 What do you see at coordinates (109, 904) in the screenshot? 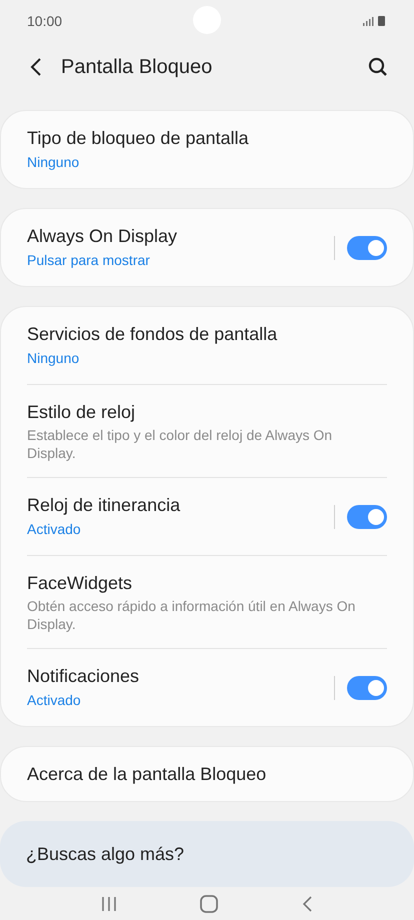
I see `recent-apps-icon` at bounding box center [109, 904].